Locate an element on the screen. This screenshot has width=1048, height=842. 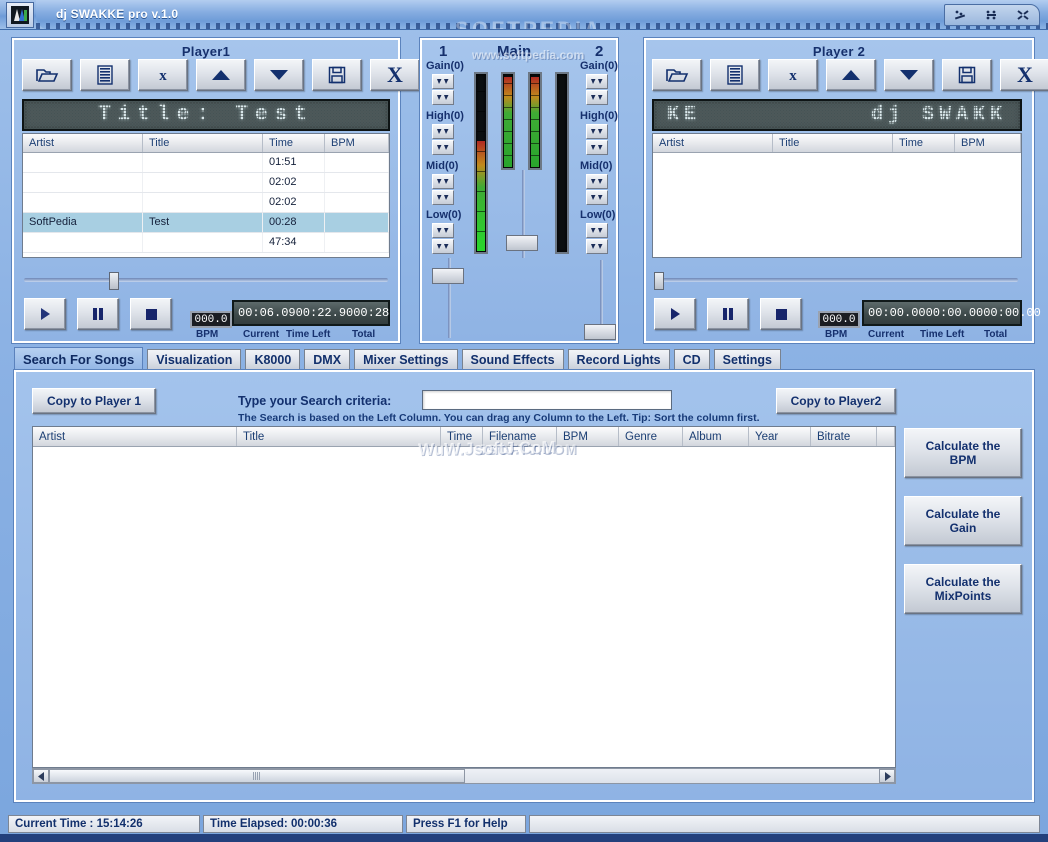
scroll-thumb is located at coordinates (257, 776).